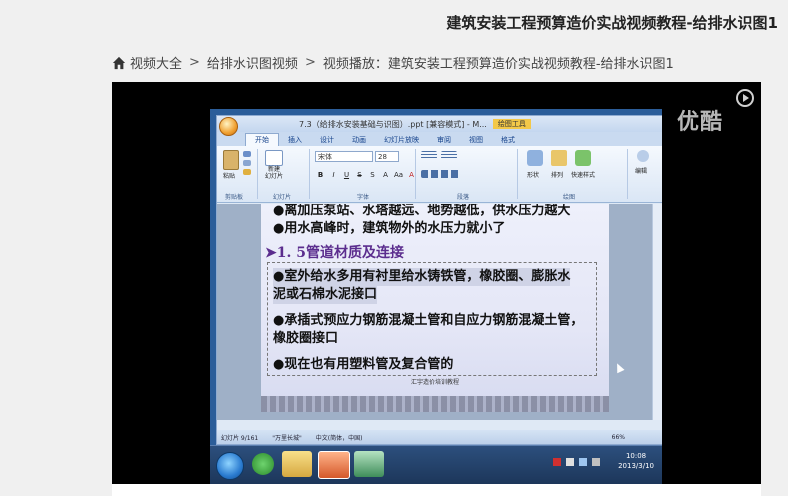 The width and height of the screenshot is (788, 496). Describe the element at coordinates (636, 466) in the screenshot. I see `clock-date: 2013/3/10` at that location.